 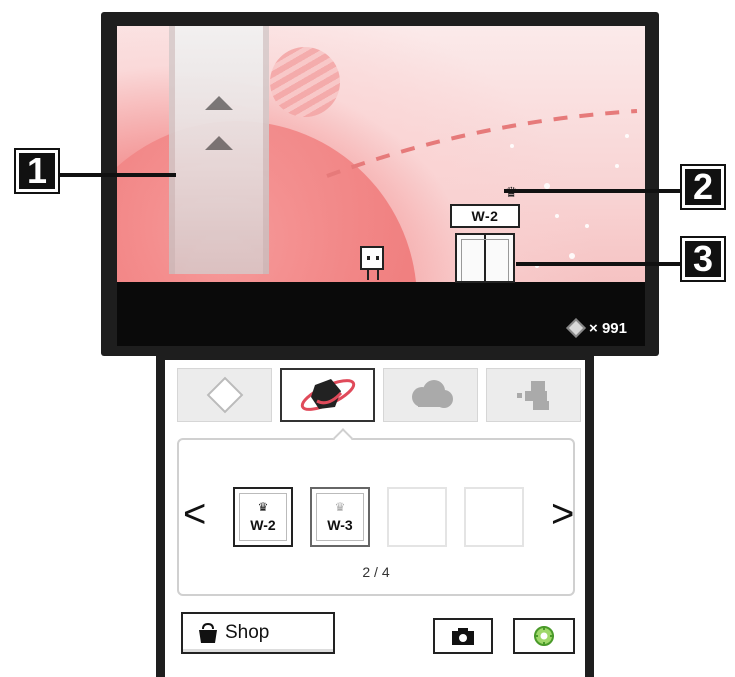 What do you see at coordinates (376, 512) in the screenshot?
I see `level-select-panel: < ♛ W-2 ♛ W-3 > 2 / 4` at bounding box center [376, 512].